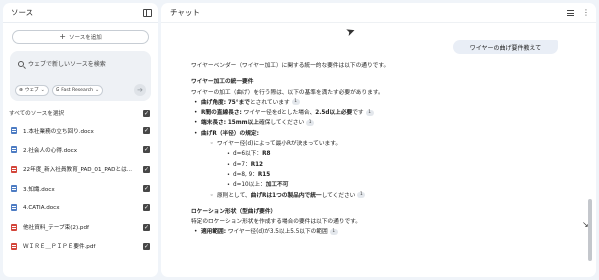 The width and height of the screenshot is (599, 280). I want to click on collapse-panel-icon, so click(147, 12).